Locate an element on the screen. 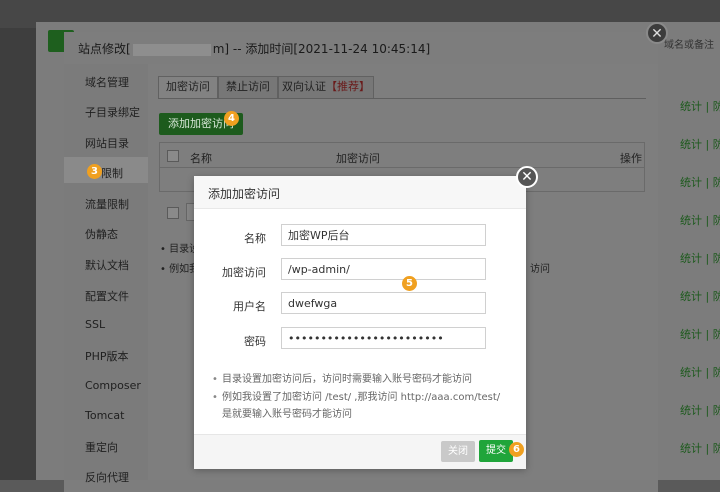 This screenshot has height=492, width=720. batch-checkbox is located at coordinates (173, 213).